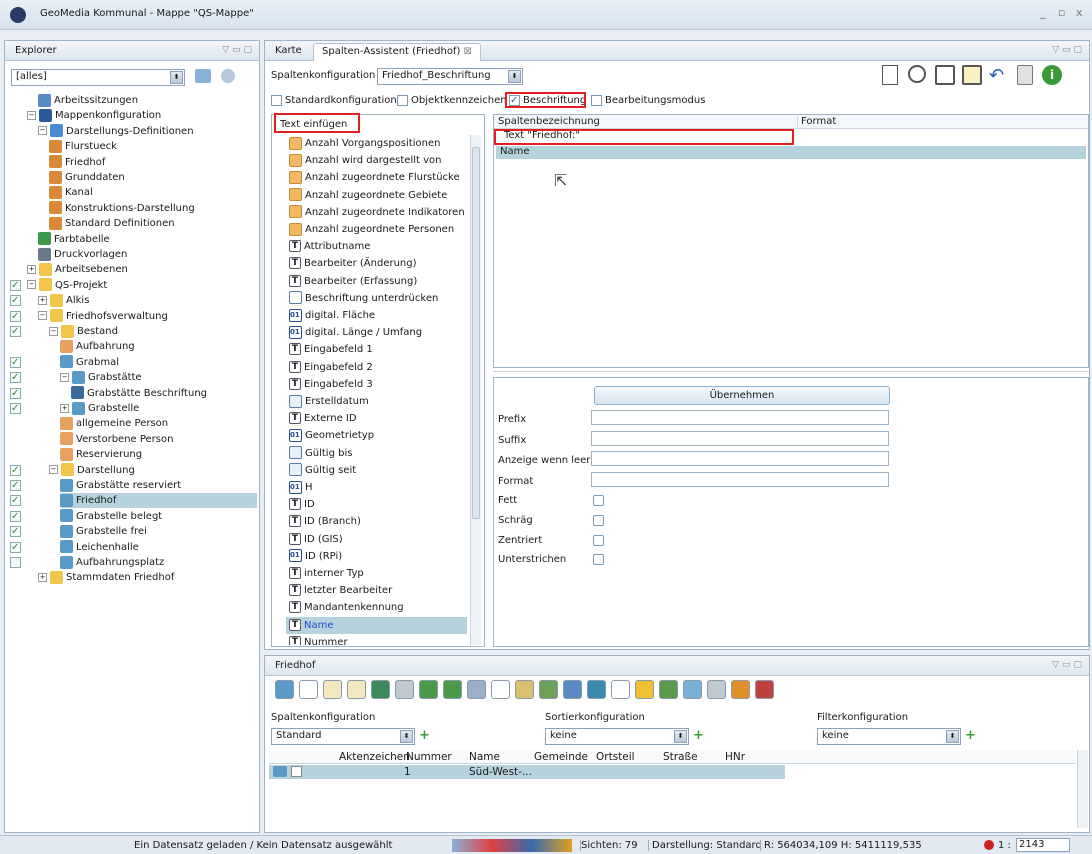 This screenshot has width=1092, height=854. I want to click on edit-multi-icon, so click(356, 689).